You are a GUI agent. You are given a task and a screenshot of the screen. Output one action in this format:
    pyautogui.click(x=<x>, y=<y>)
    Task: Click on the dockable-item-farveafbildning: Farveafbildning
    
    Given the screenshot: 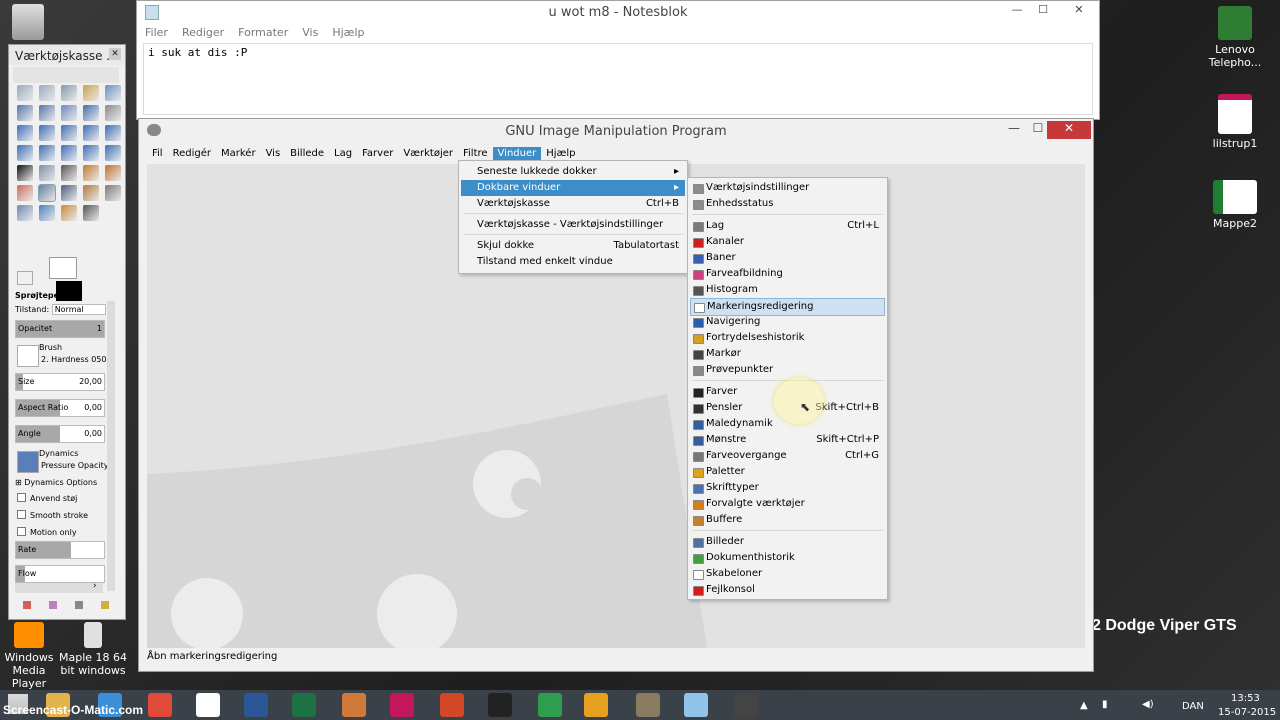 What is the action you would take?
    pyautogui.click(x=787, y=274)
    